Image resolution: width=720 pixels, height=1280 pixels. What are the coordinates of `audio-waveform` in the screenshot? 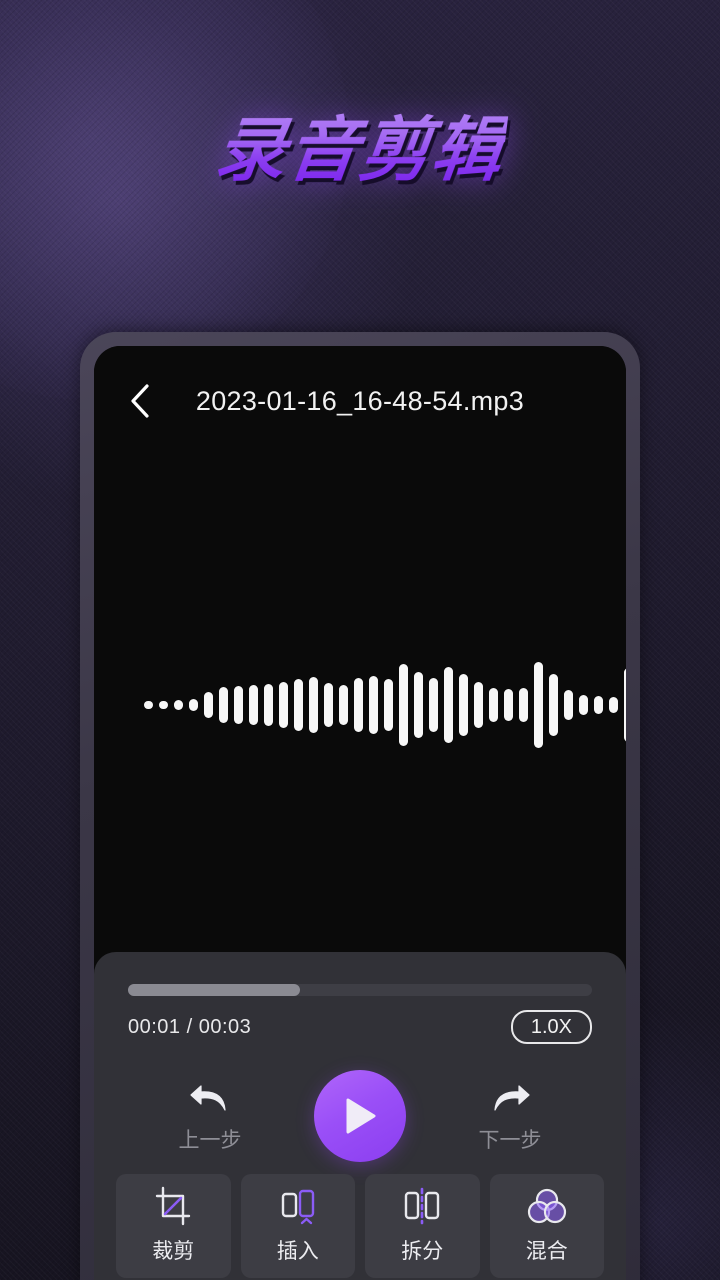 It's located at (385, 705).